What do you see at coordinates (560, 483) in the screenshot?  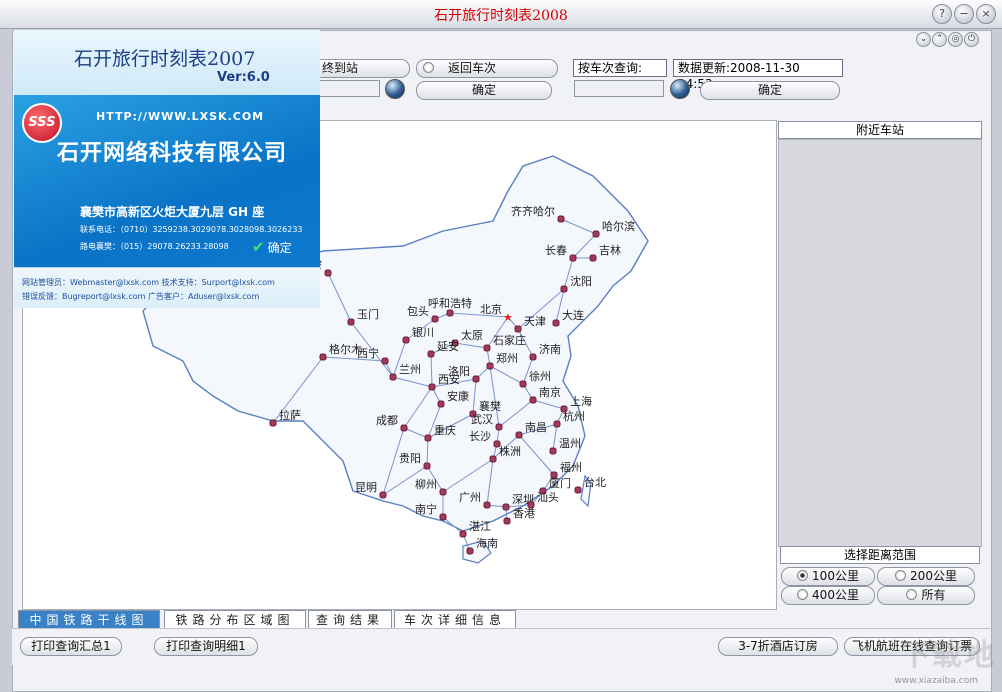 I see `city-label: 厦门` at bounding box center [560, 483].